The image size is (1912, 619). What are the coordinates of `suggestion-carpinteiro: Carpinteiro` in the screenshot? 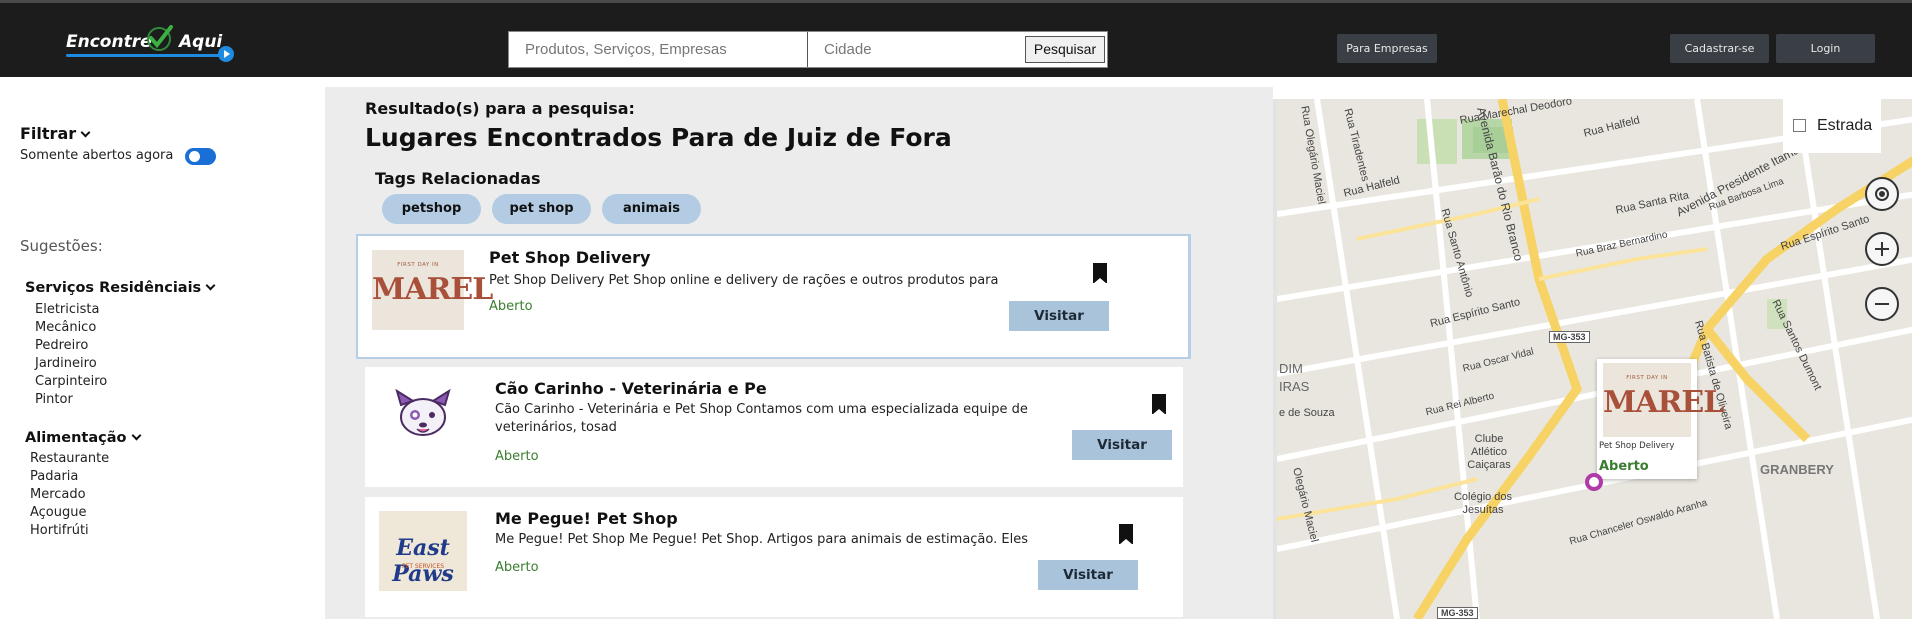 It's located at (71, 381).